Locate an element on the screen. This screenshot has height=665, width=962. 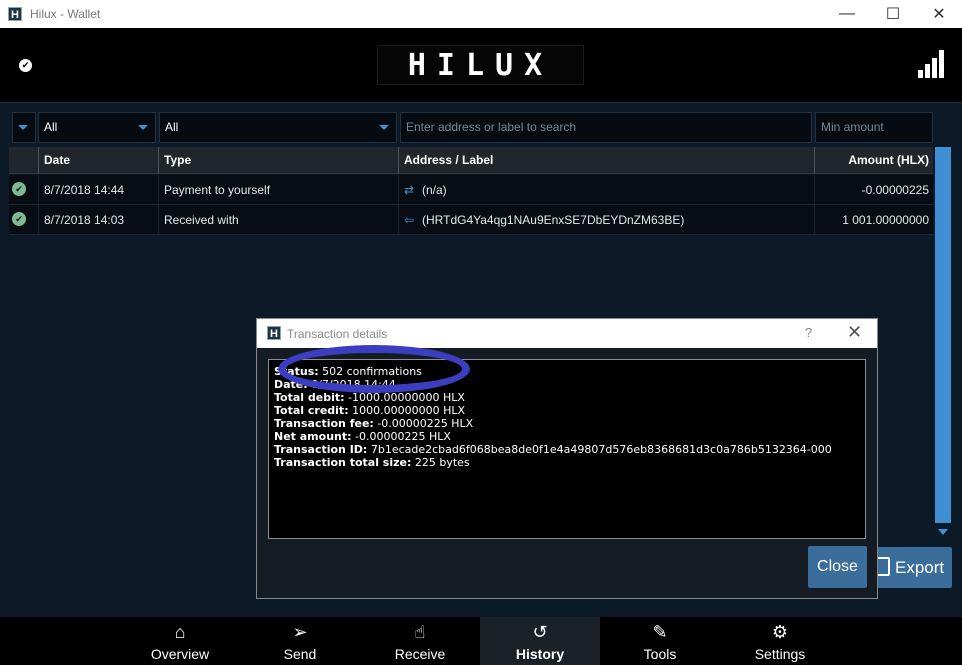
watch-only-filter is located at coordinates (24, 127).